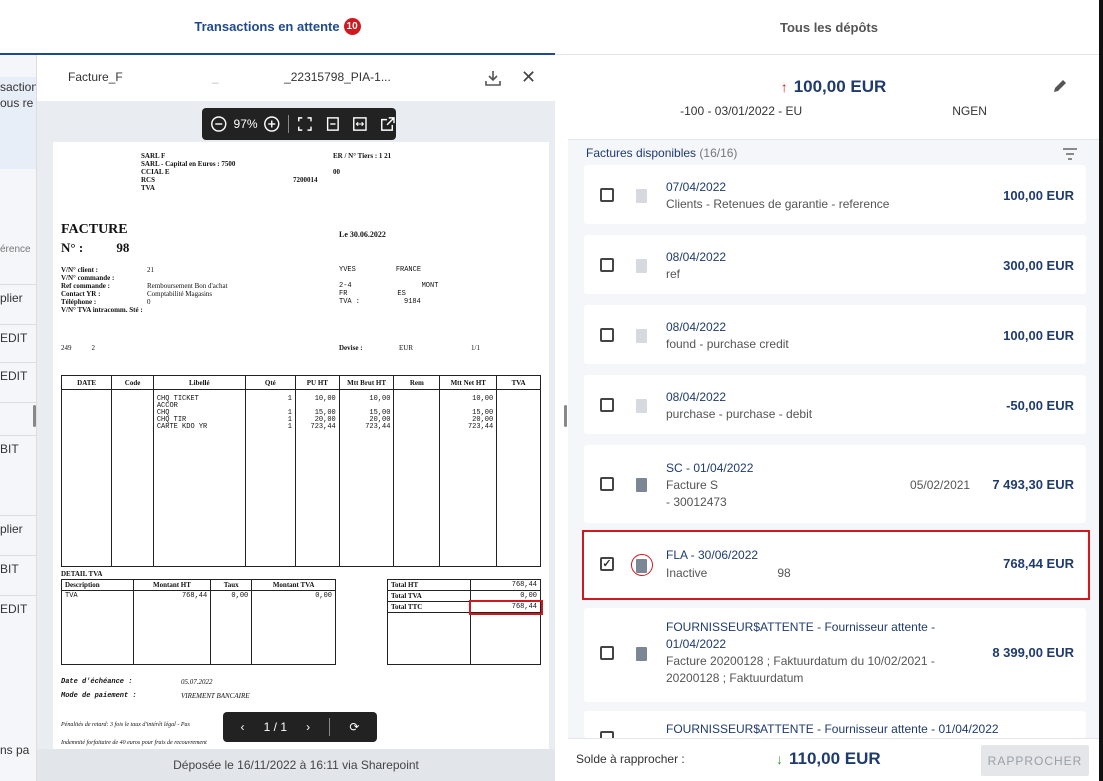 The width and height of the screenshot is (1103, 781). Describe the element at coordinates (388, 124) in the screenshot. I see `open-external-icon` at that location.